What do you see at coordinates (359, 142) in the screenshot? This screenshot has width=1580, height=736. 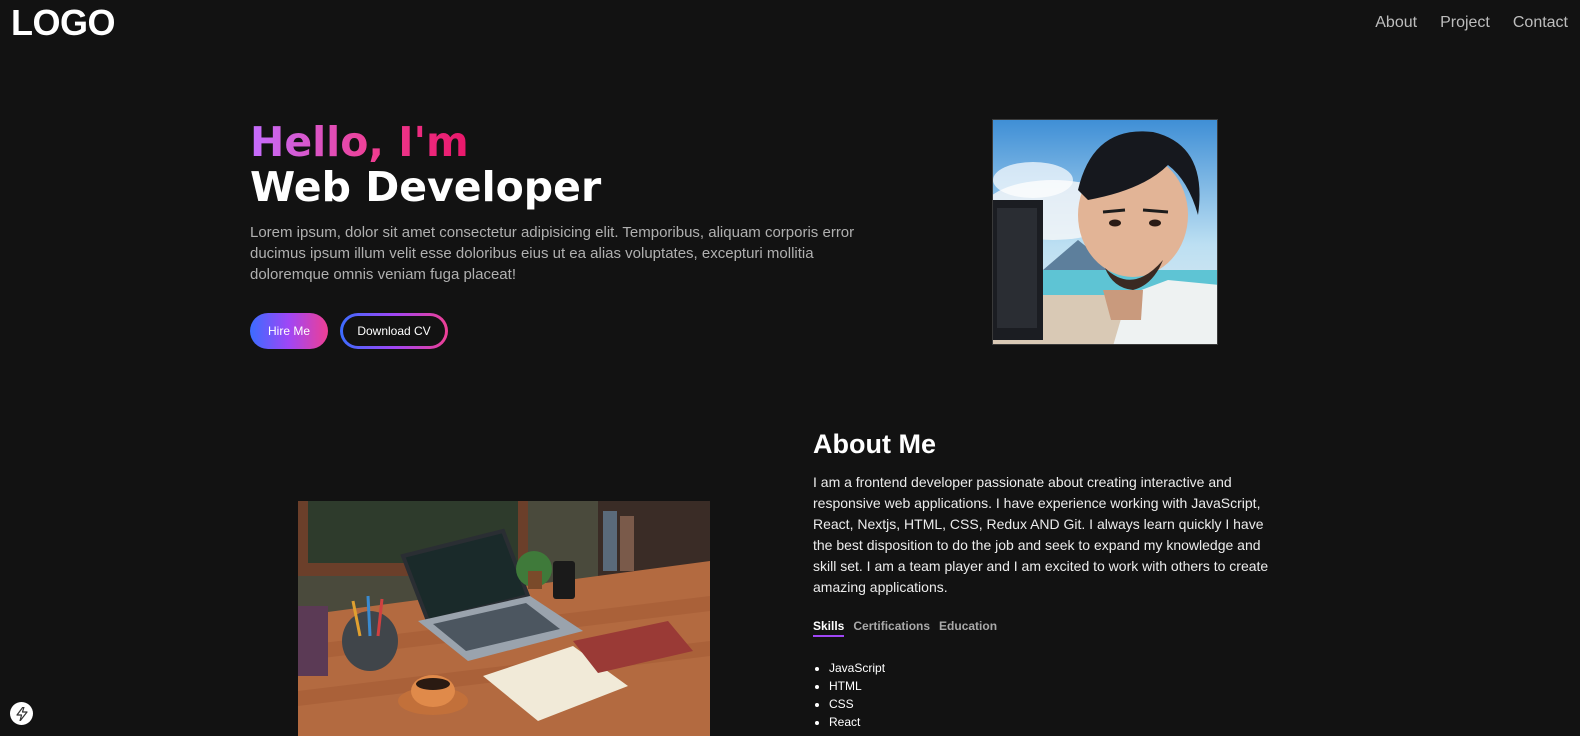 I see `hero-greeting: Hello, I'm` at bounding box center [359, 142].